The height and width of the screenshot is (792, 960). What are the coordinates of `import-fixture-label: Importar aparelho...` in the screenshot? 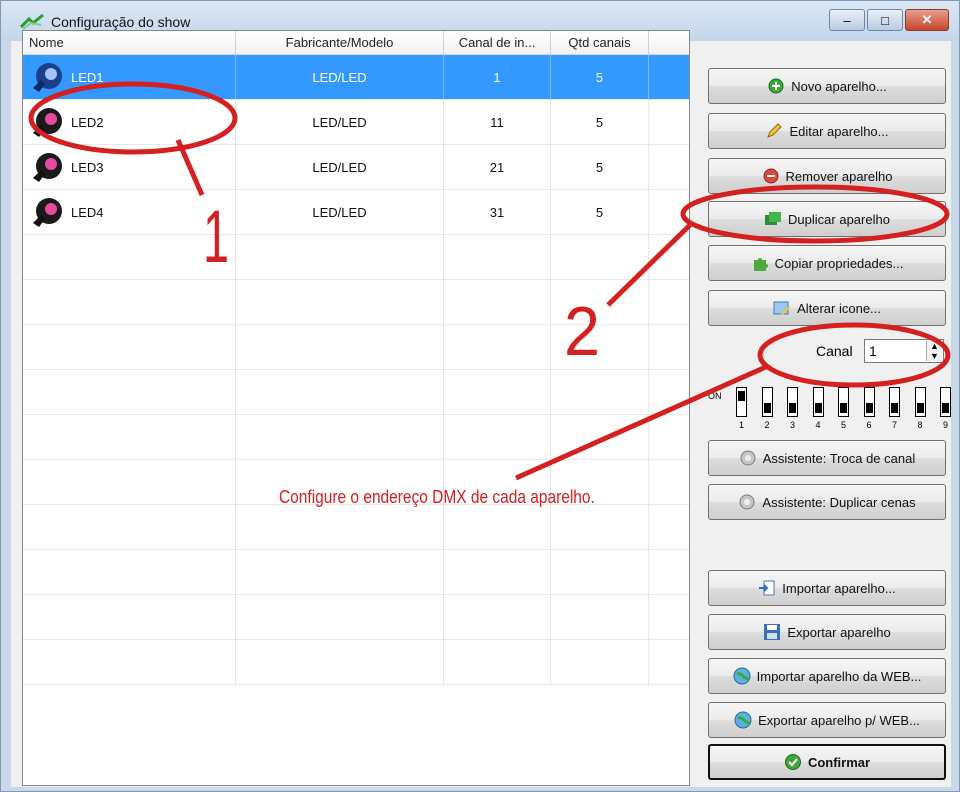 It's located at (839, 588).